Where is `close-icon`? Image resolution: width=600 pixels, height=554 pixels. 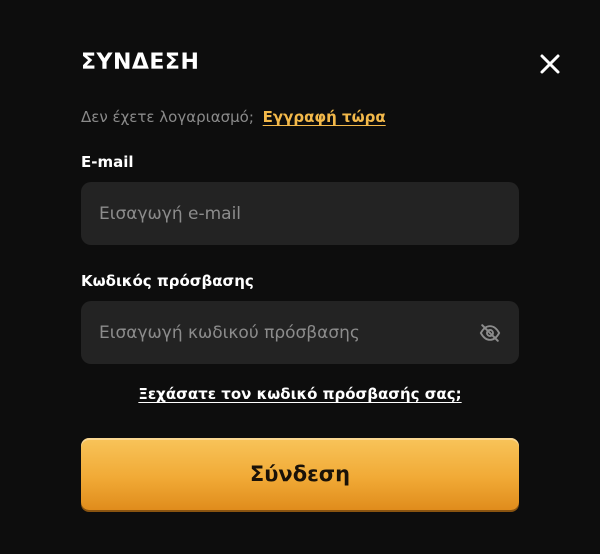
close-icon is located at coordinates (550, 64).